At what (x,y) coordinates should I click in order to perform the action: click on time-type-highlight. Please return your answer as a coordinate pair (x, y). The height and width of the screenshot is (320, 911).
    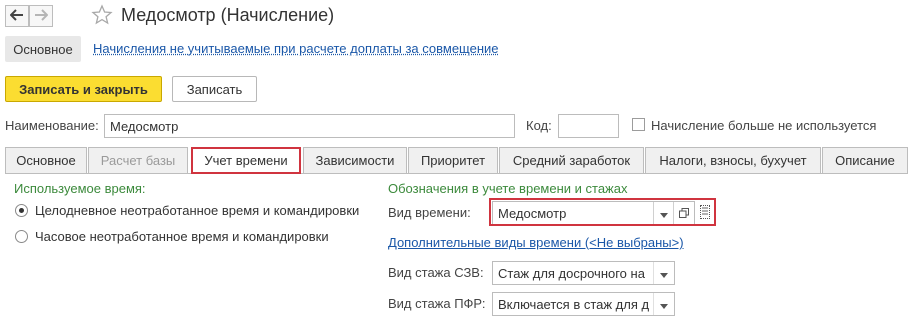
    Looking at the image, I should click on (602, 212).